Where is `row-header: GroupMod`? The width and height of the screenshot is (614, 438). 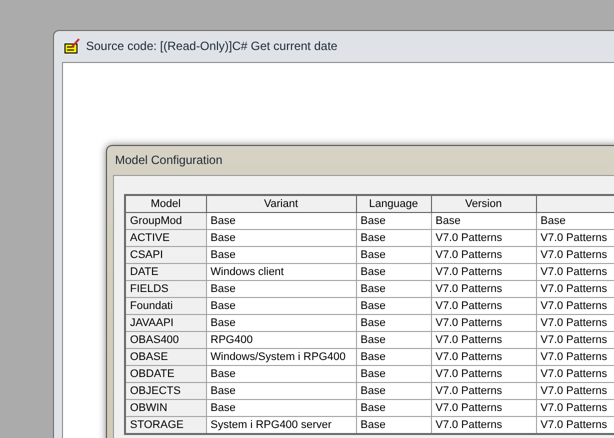
row-header: GroupMod is located at coordinates (165, 221).